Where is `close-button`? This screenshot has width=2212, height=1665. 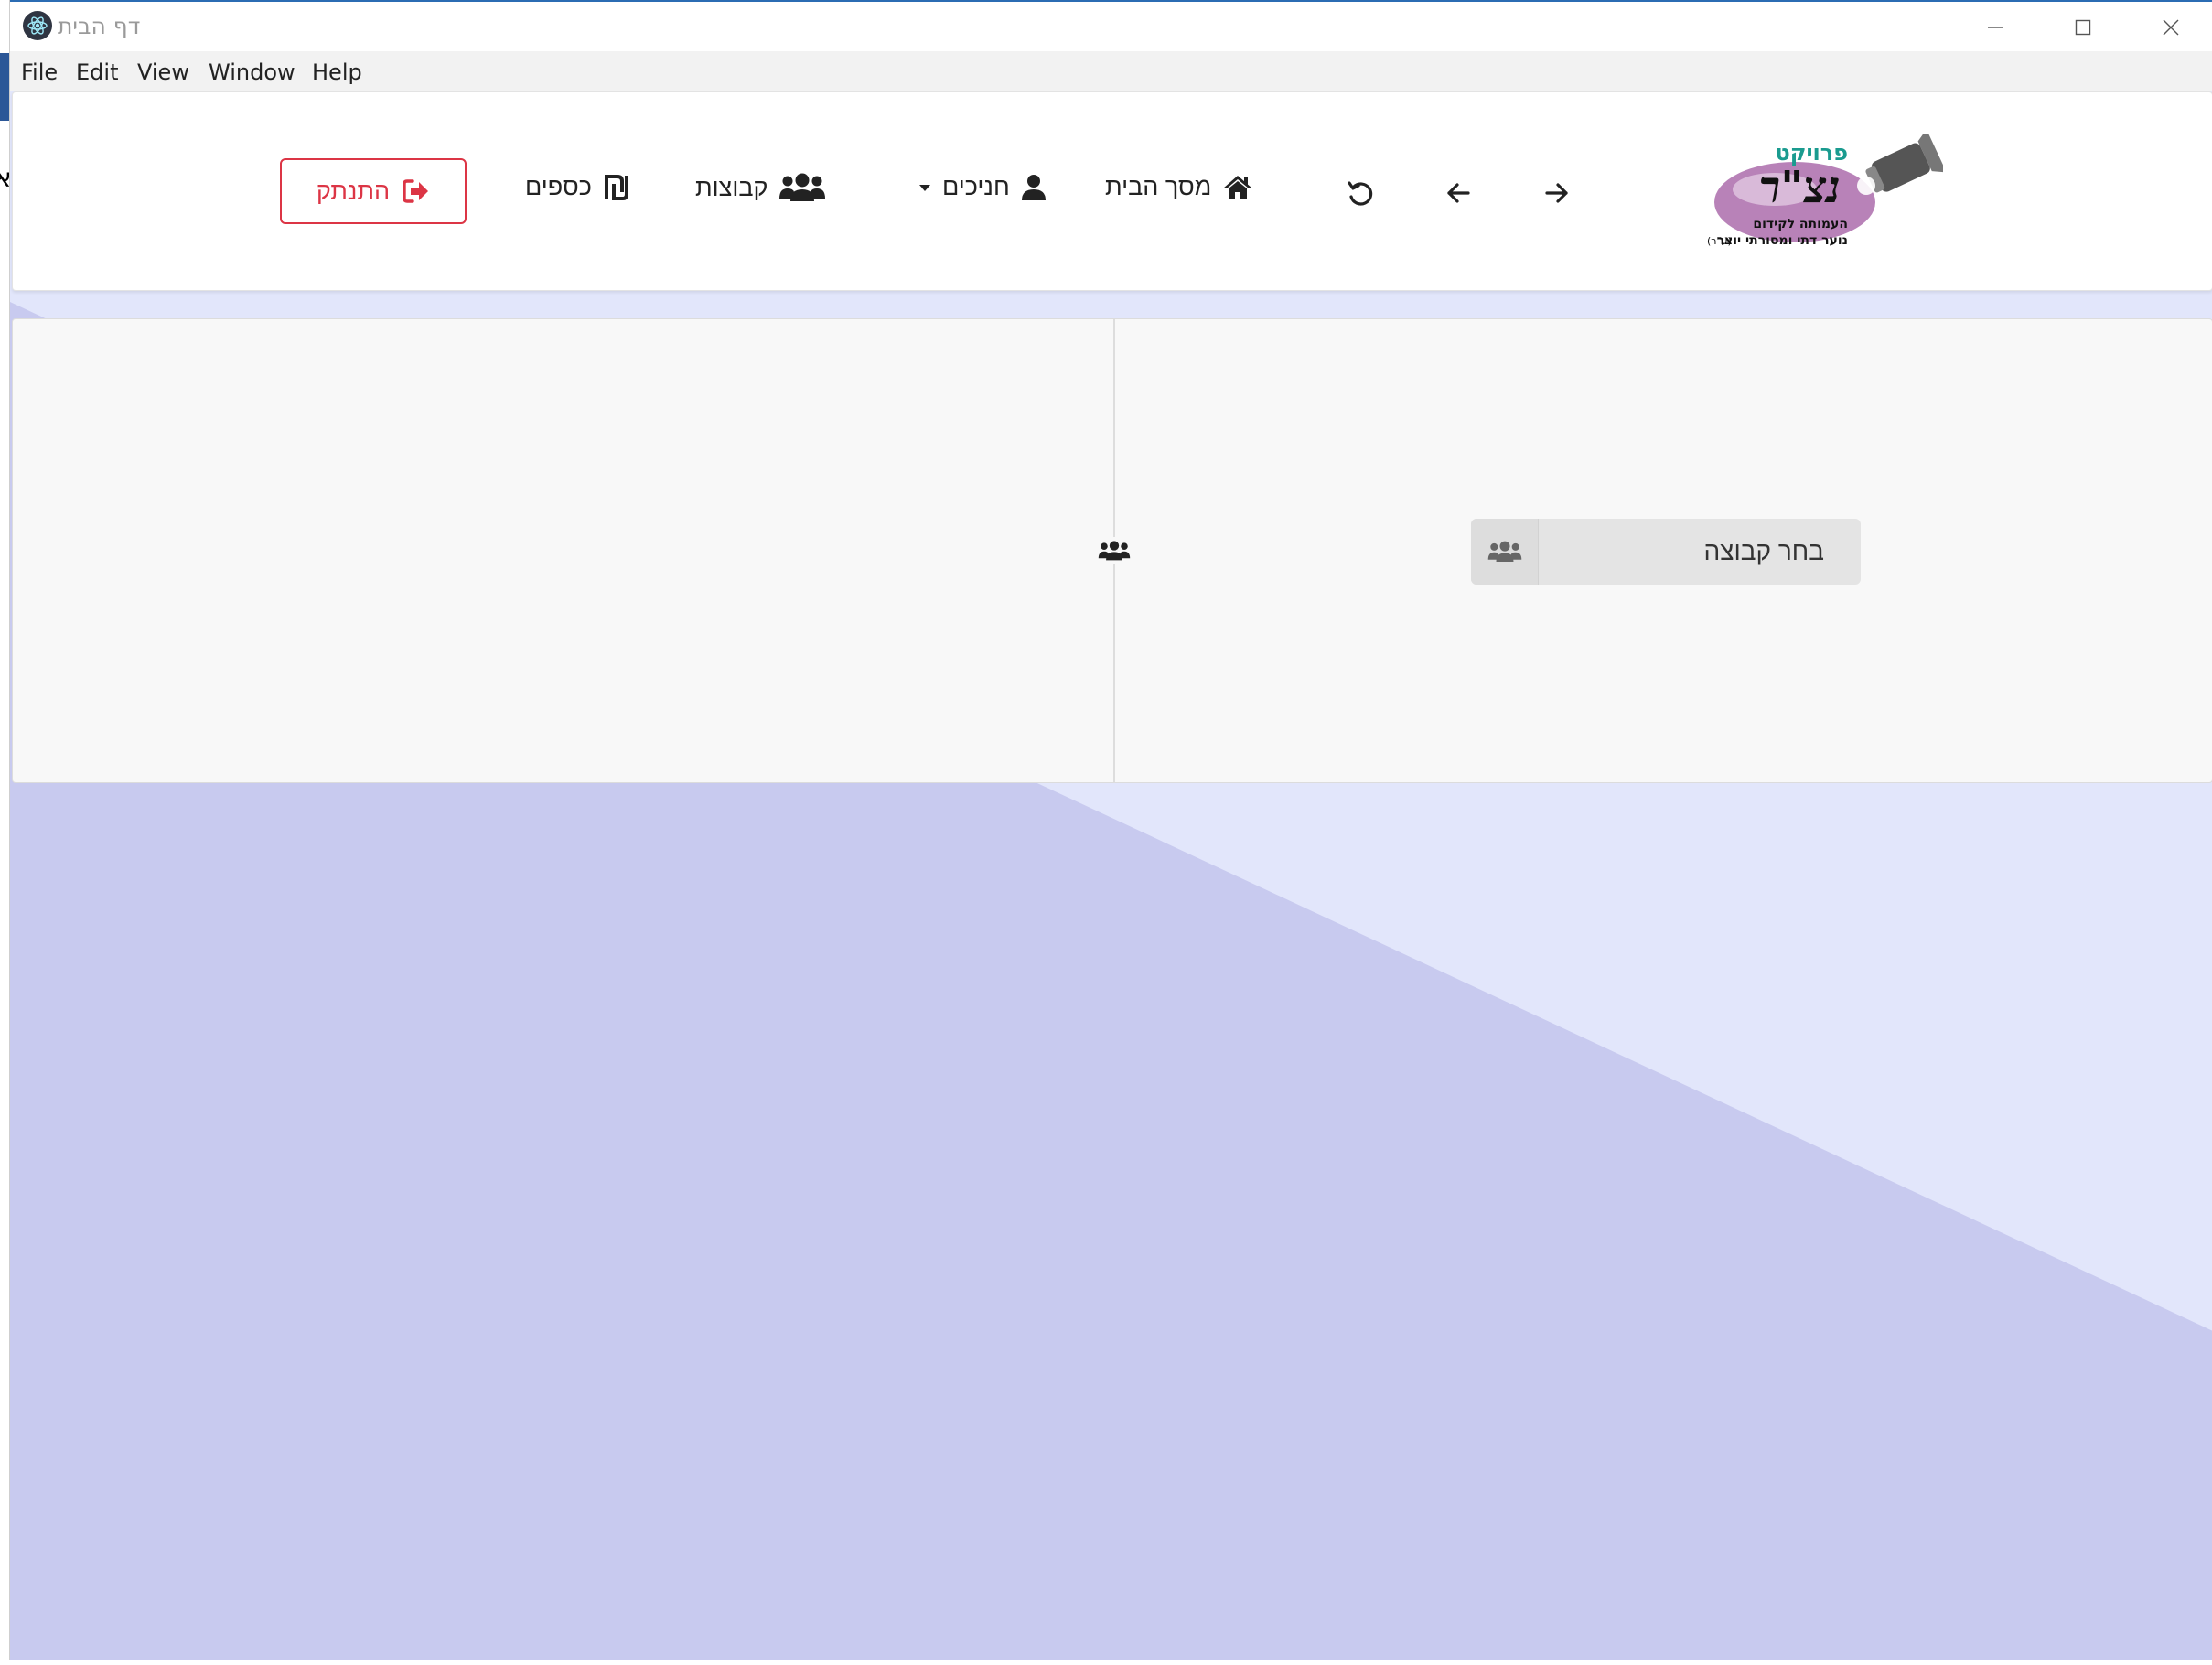
close-button is located at coordinates (2170, 27).